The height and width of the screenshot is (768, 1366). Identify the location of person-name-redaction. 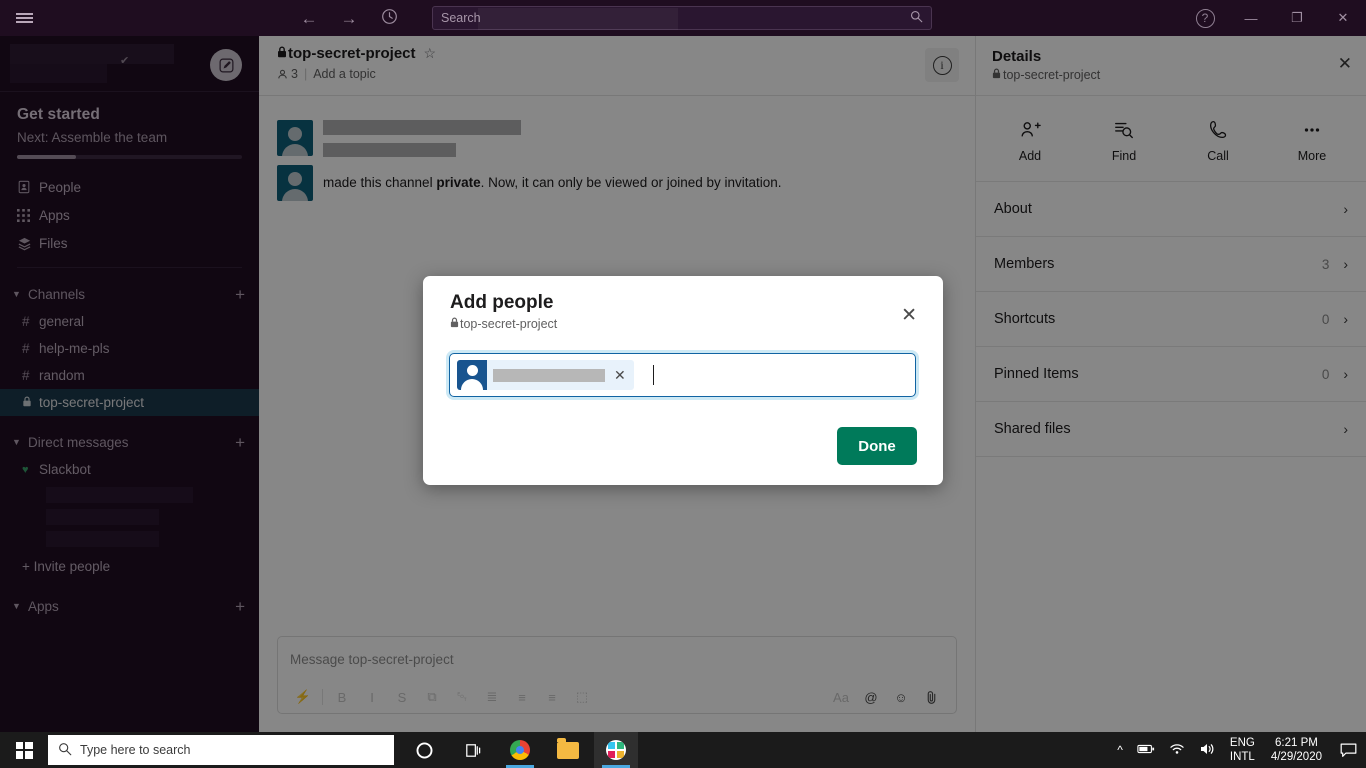
(549, 375).